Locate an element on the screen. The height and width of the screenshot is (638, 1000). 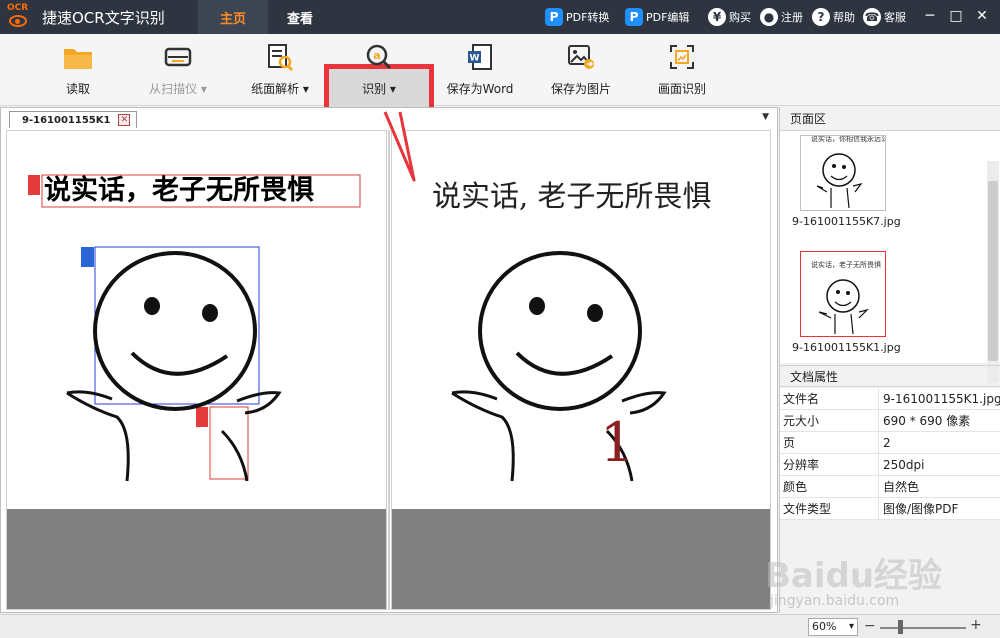
word-icon: W is located at coordinates (480, 57).